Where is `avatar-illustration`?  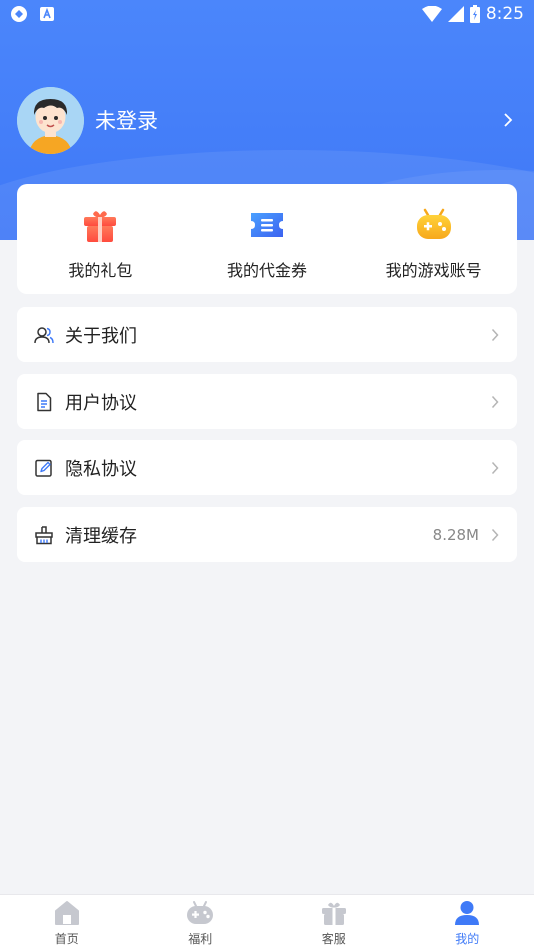 avatar-illustration is located at coordinates (50, 120).